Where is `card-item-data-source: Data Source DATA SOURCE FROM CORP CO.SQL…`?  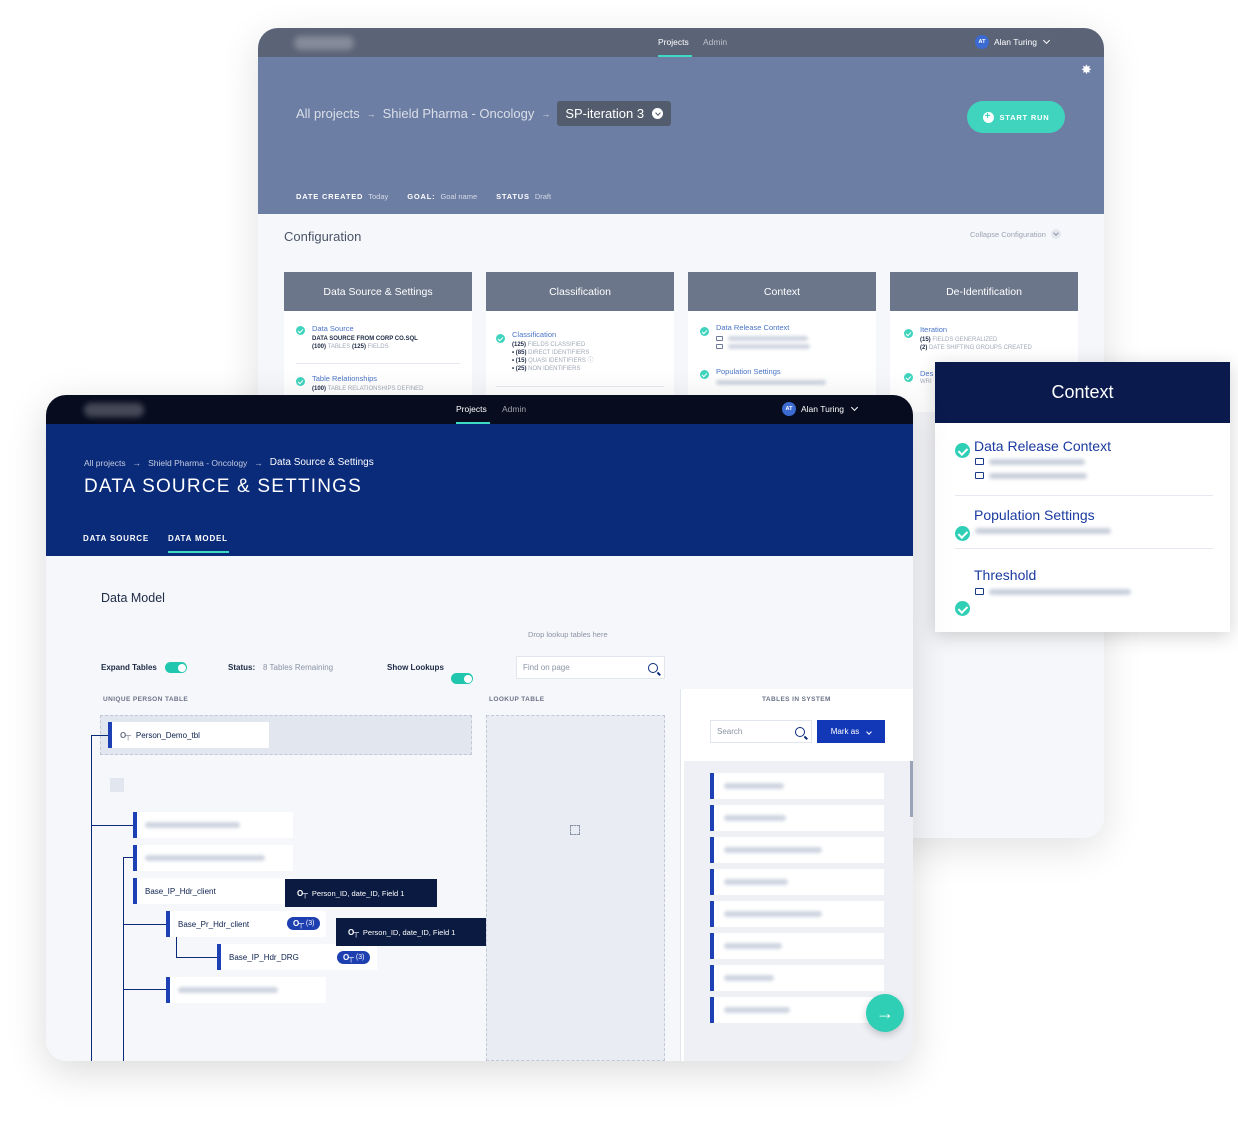
card-item-data-source: Data Source DATA SOURCE FROM CORP CO.SQL… is located at coordinates (389, 337).